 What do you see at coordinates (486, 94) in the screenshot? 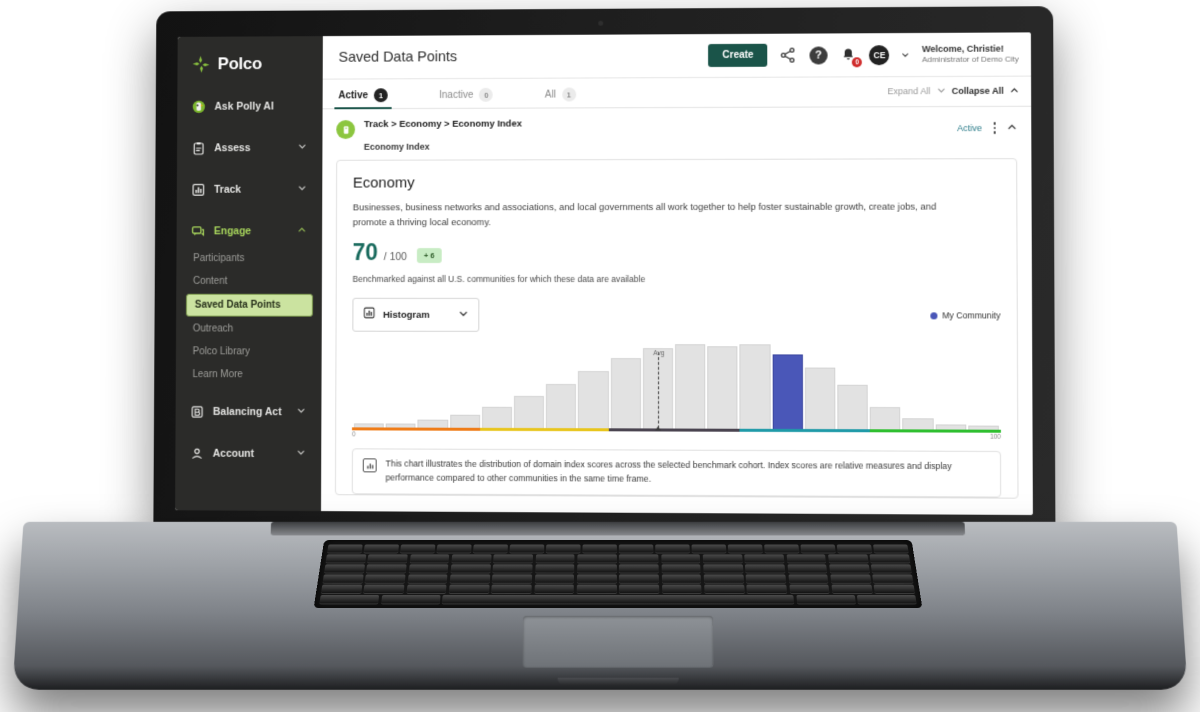
I see `tab-count: 0` at bounding box center [486, 94].